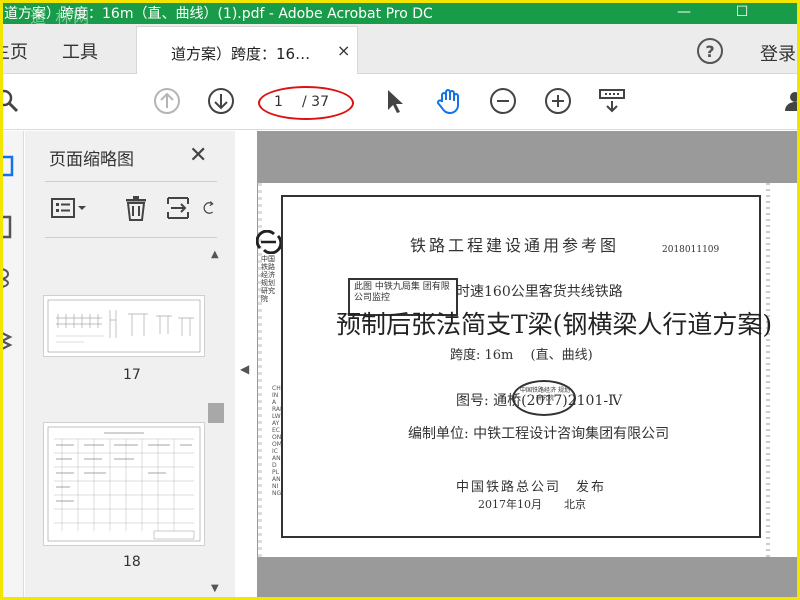  Describe the element at coordinates (778, 53) in the screenshot. I see `login-button: 登录` at that location.